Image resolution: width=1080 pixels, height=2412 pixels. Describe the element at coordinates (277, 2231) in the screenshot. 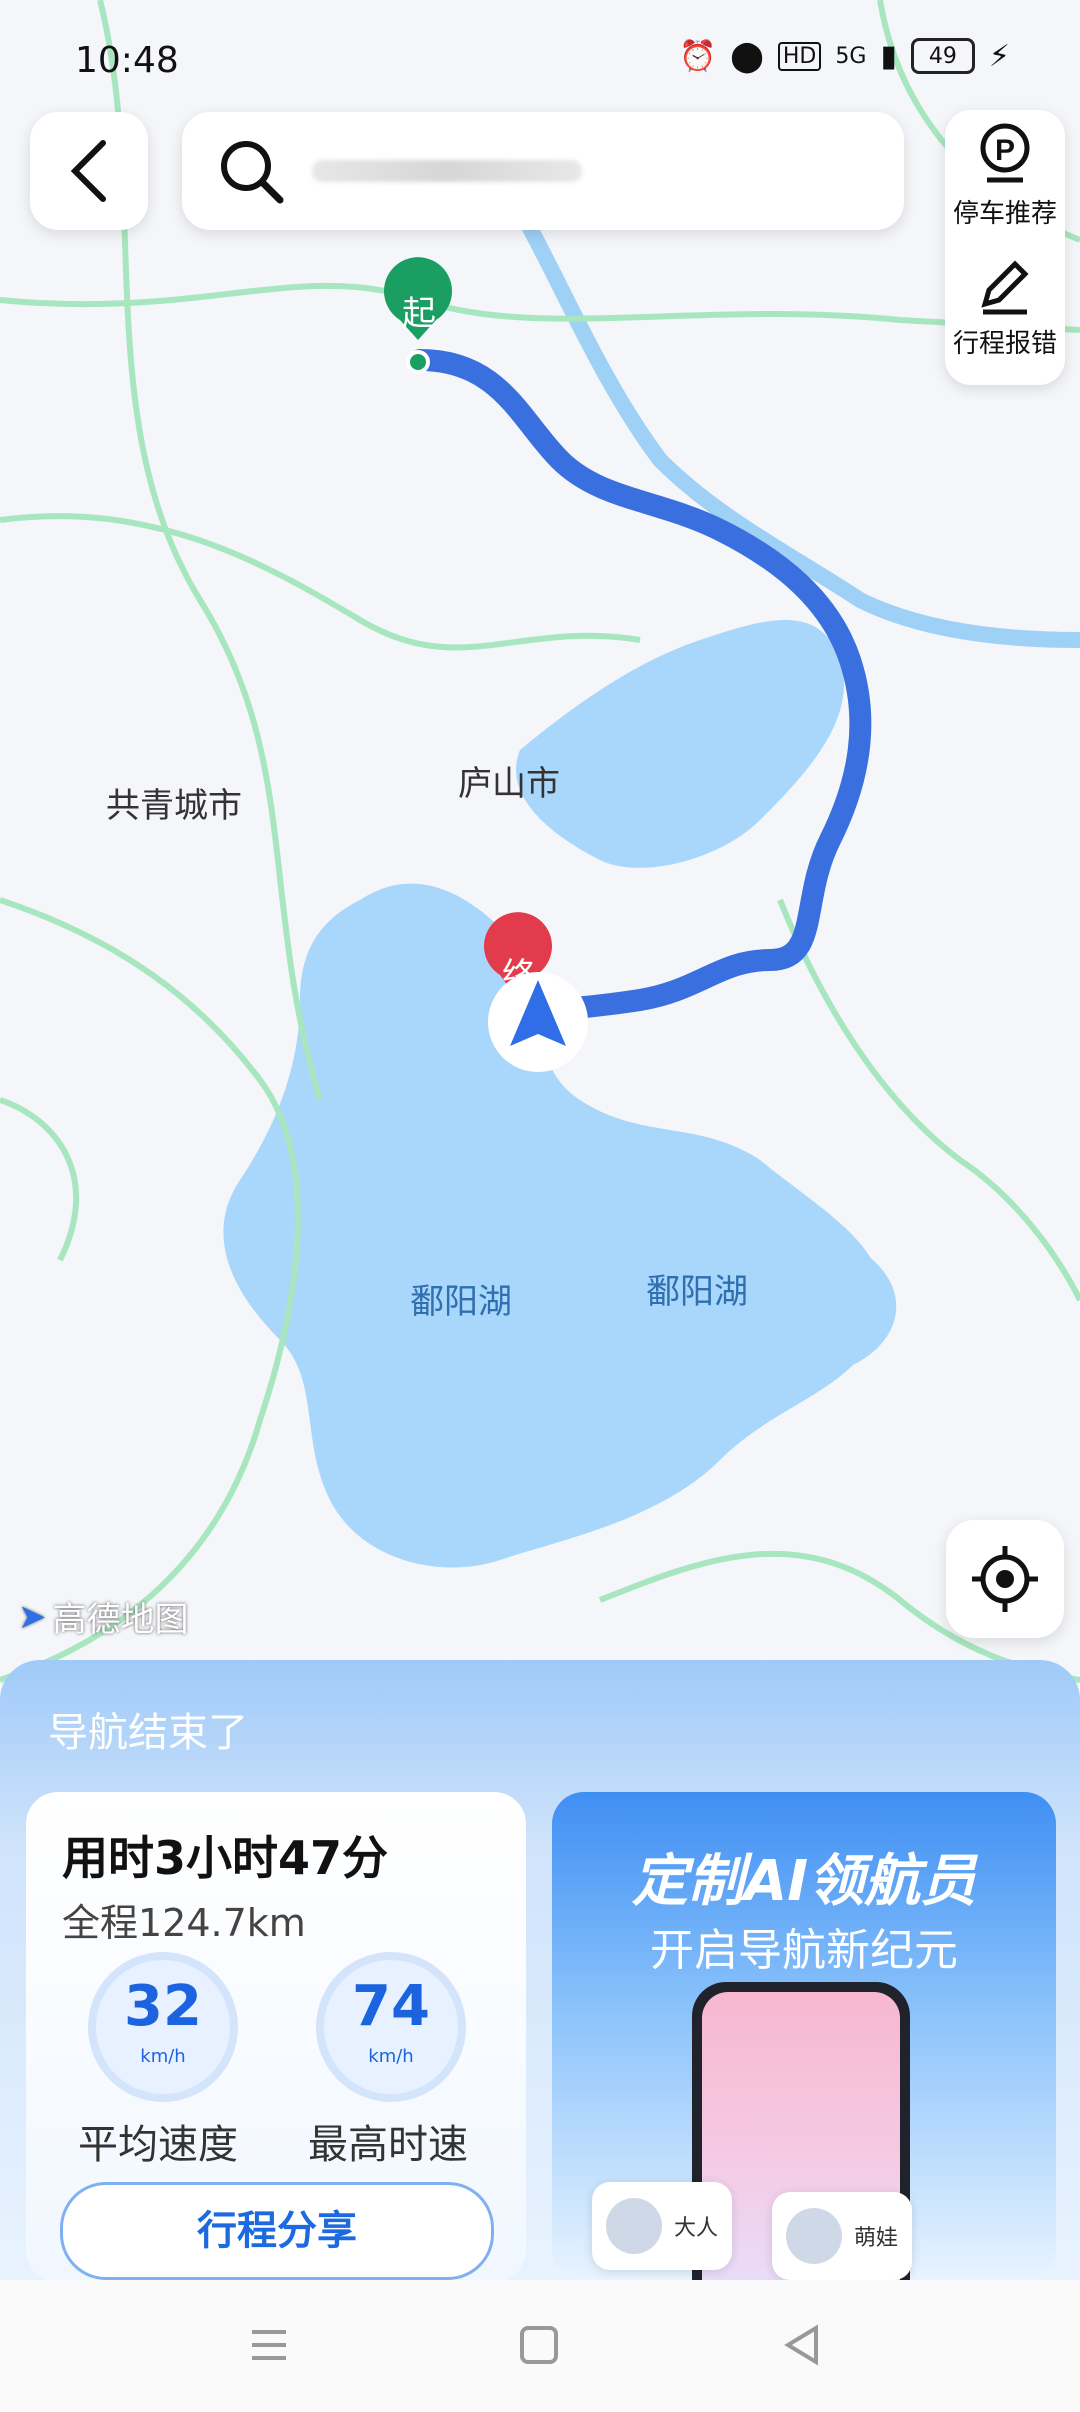

I see `trip-share-button: 行程分享` at that location.